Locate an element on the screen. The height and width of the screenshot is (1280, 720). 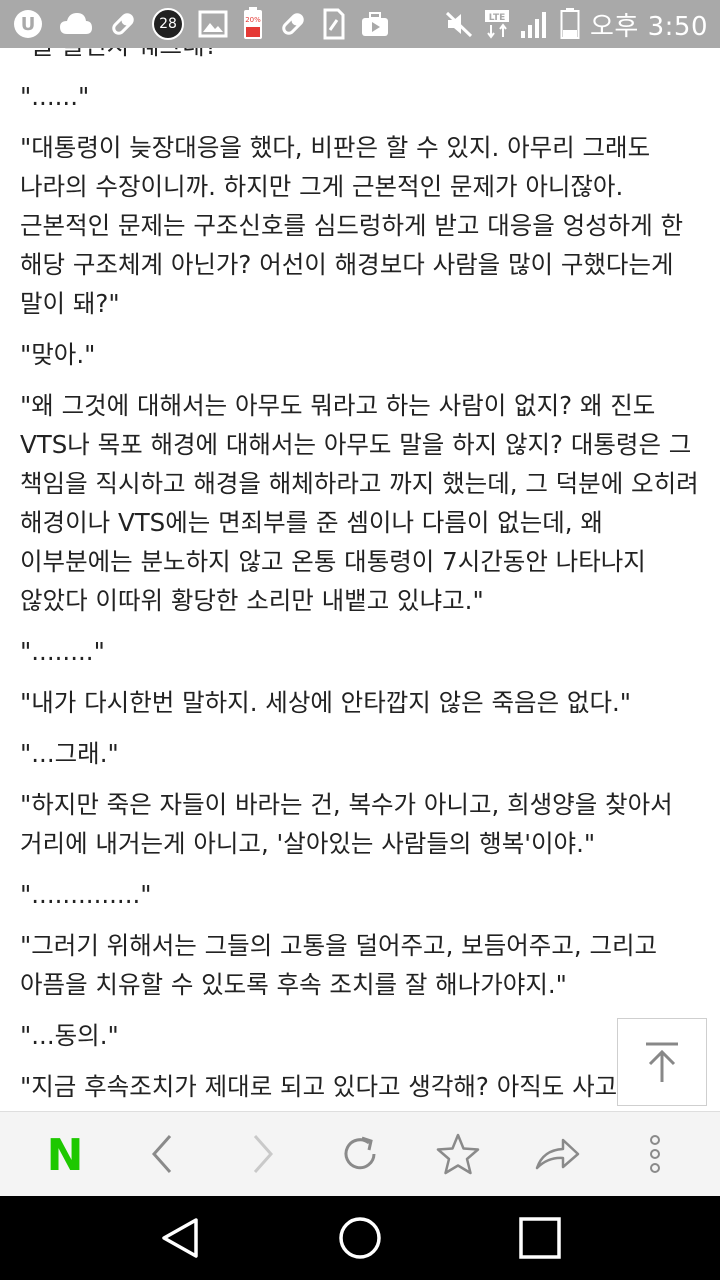
refresh-button is located at coordinates (360, 1154).